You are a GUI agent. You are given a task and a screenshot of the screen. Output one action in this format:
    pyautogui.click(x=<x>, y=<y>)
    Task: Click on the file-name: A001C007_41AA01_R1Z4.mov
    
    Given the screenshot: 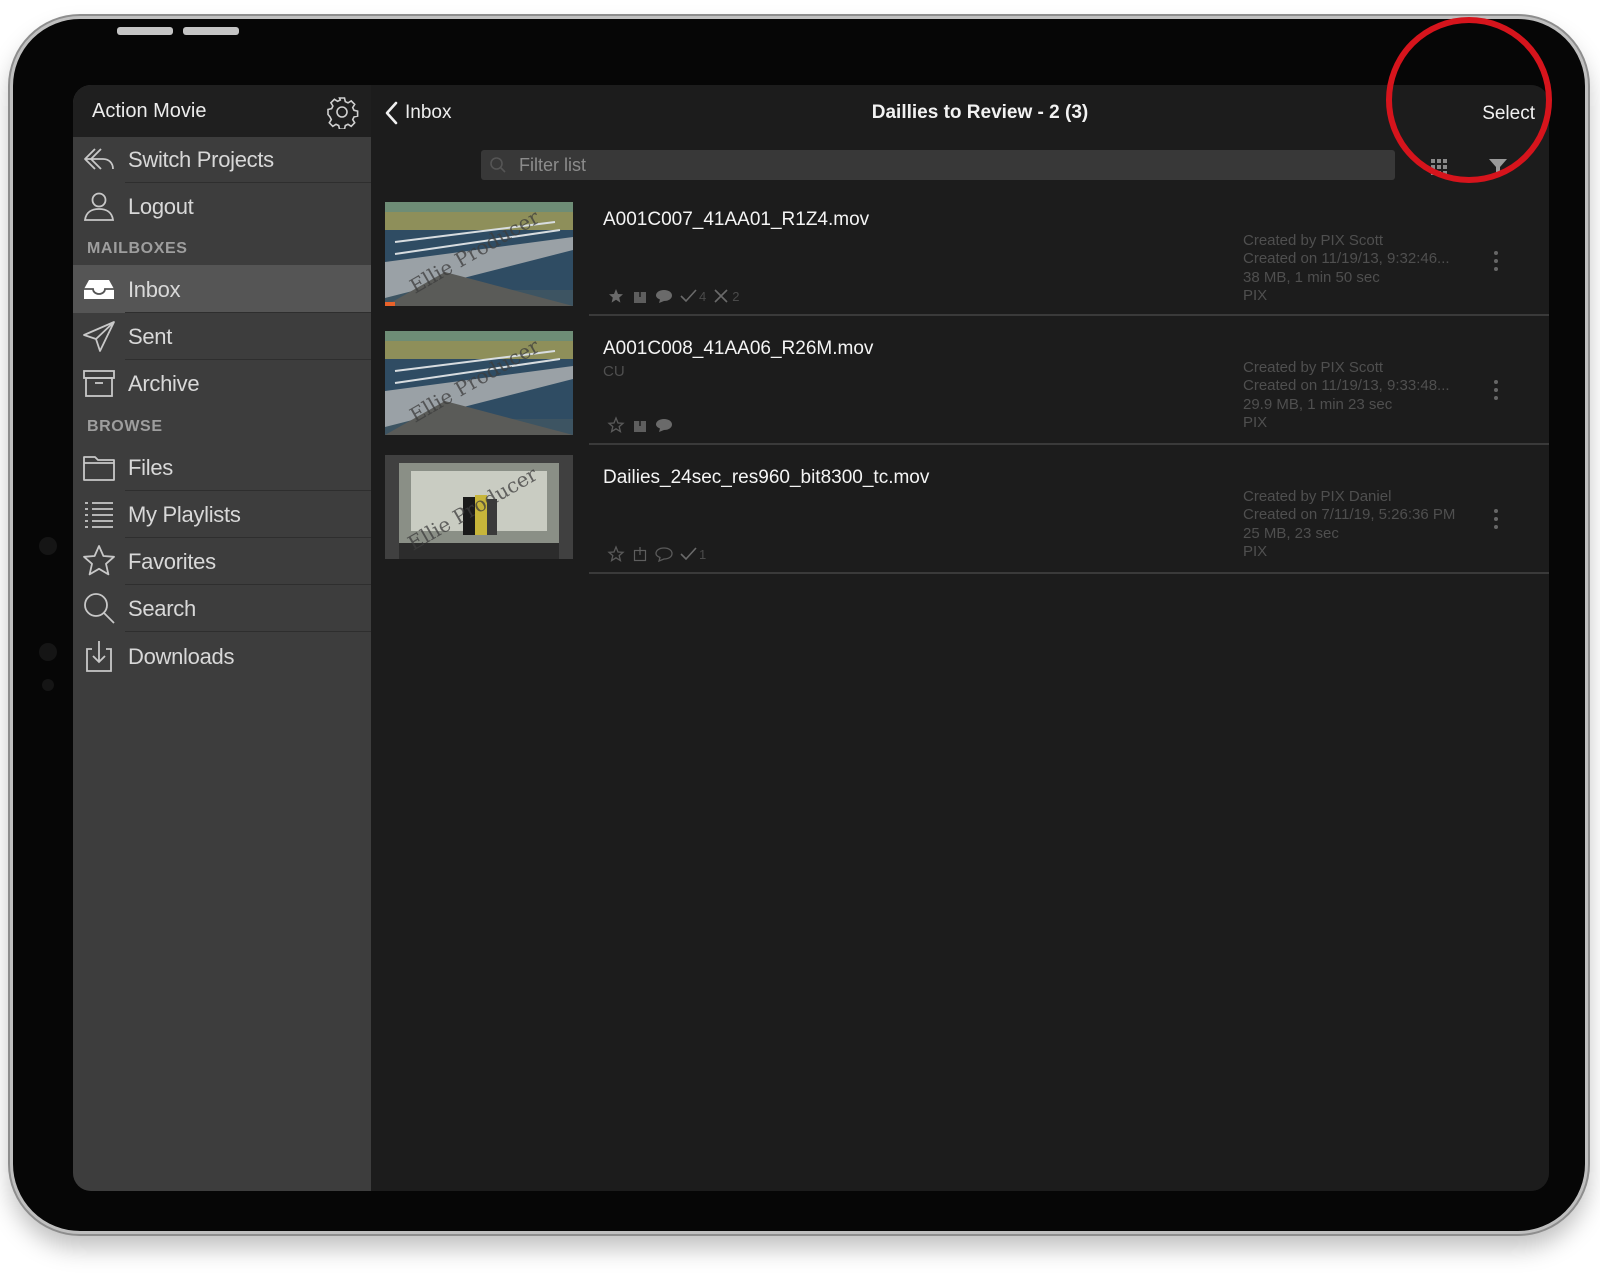 What is the action you would take?
    pyautogui.click(x=736, y=219)
    